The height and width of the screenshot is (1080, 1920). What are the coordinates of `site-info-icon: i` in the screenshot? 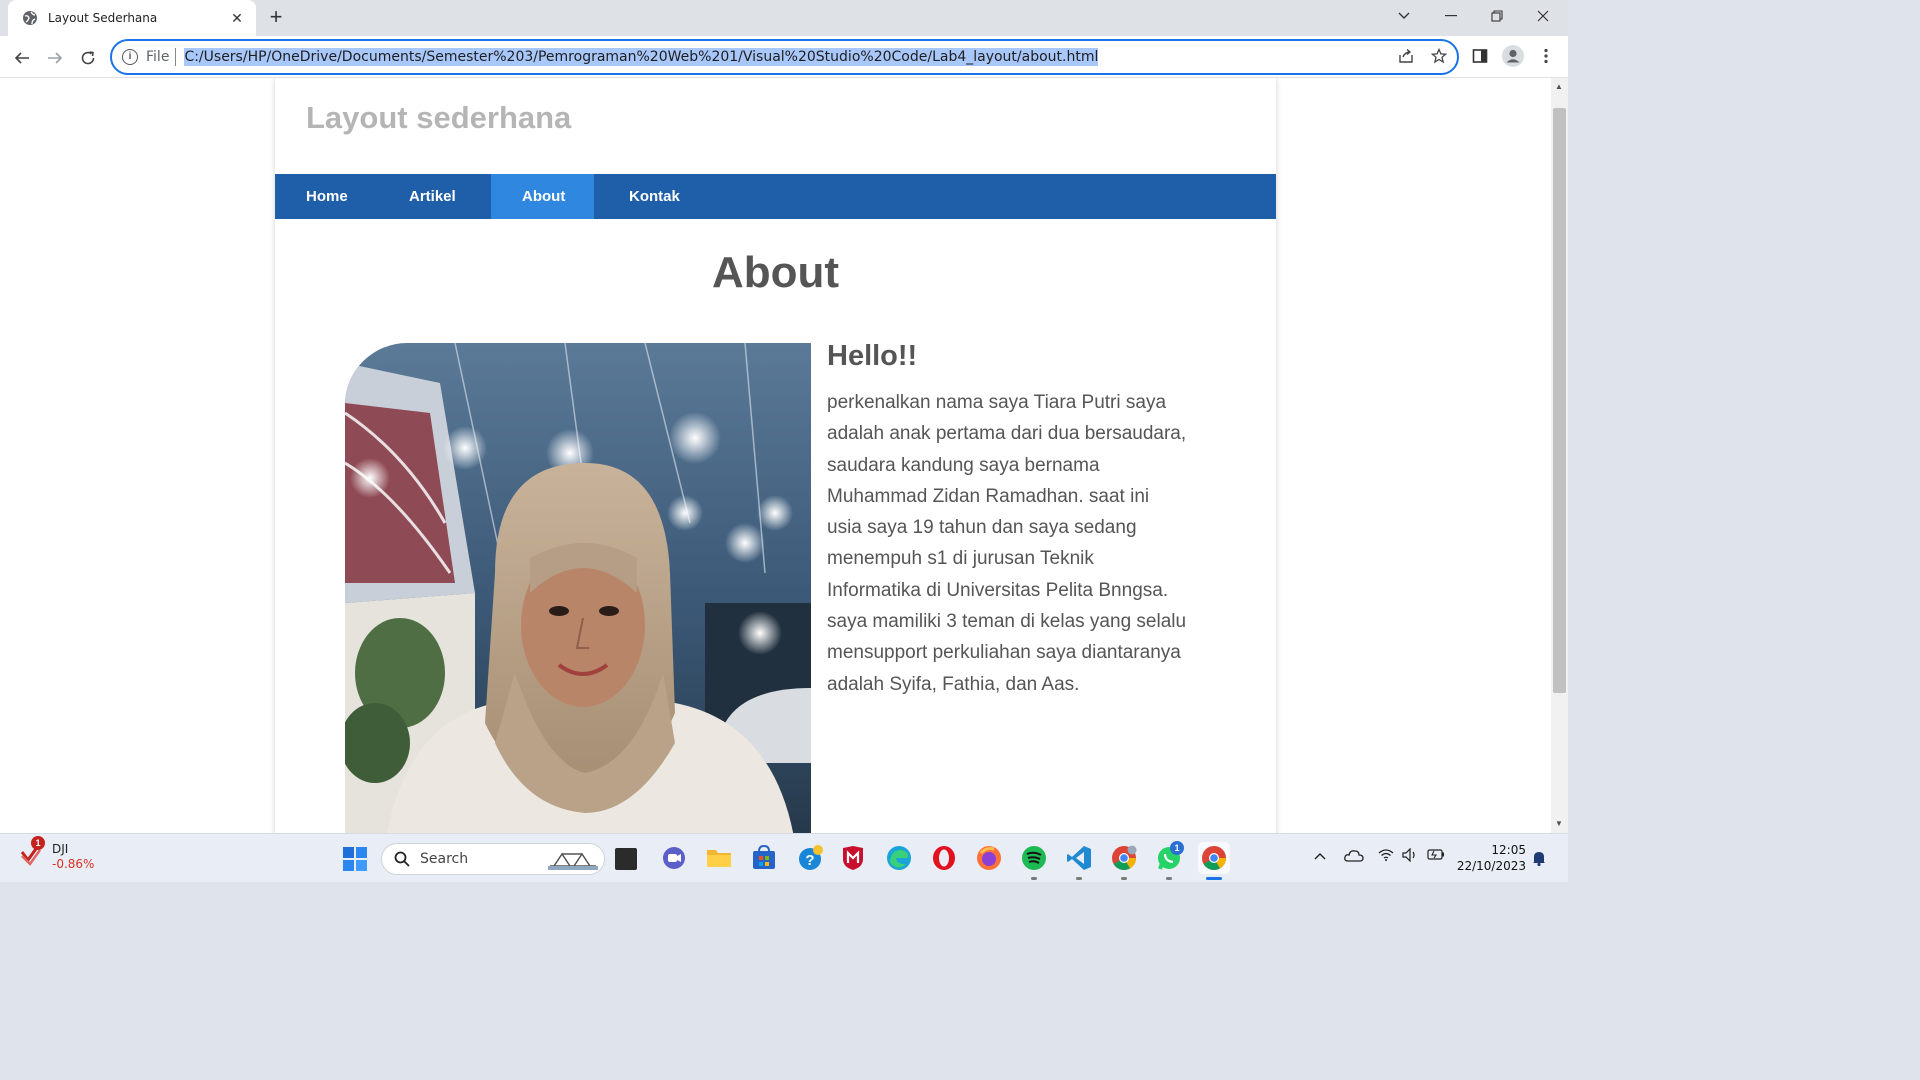 It's located at (130, 57).